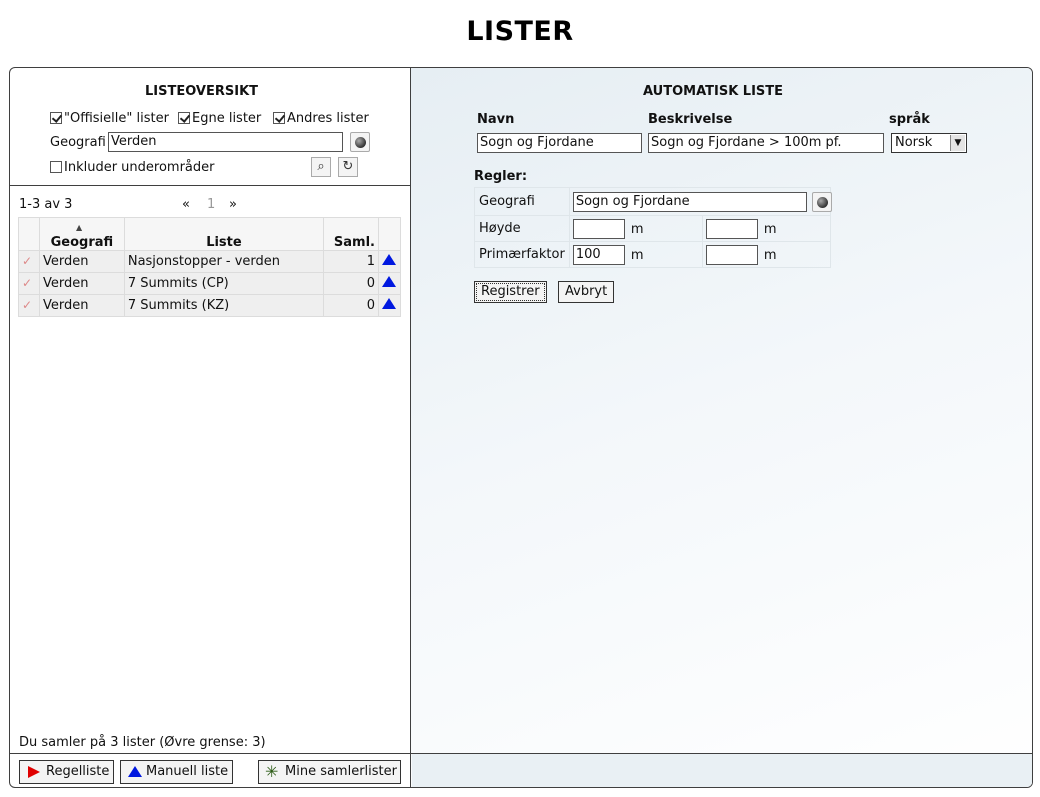  I want to click on blue-triangle-icon, so click(135, 771).